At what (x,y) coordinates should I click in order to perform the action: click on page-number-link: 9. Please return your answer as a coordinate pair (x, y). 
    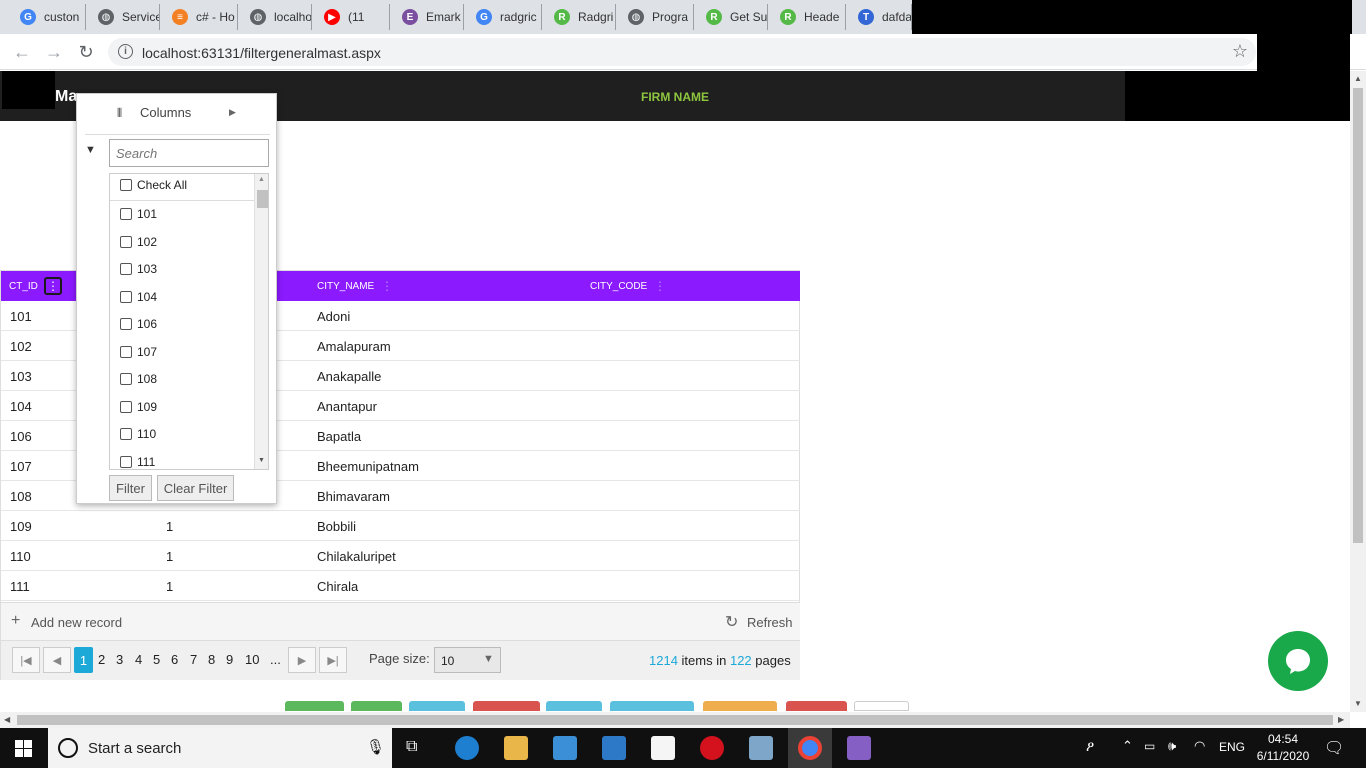
    Looking at the image, I should click on (229, 659).